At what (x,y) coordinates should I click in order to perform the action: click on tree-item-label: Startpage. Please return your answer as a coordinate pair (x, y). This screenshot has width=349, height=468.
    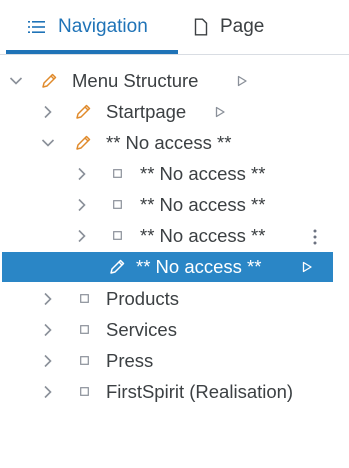
    Looking at the image, I should click on (146, 111).